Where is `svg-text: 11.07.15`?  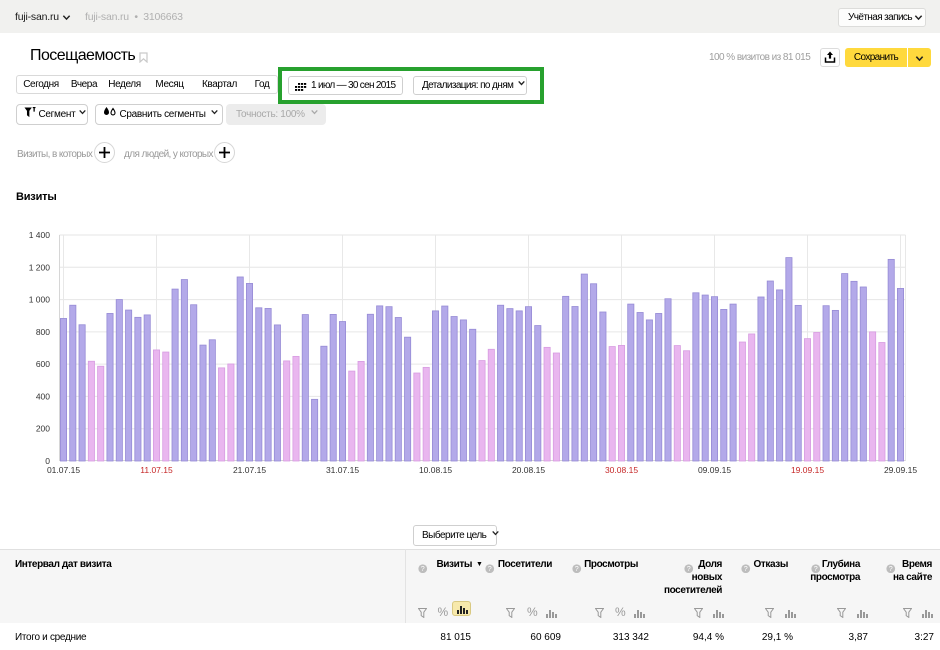 svg-text: 11.07.15 is located at coordinates (156, 470).